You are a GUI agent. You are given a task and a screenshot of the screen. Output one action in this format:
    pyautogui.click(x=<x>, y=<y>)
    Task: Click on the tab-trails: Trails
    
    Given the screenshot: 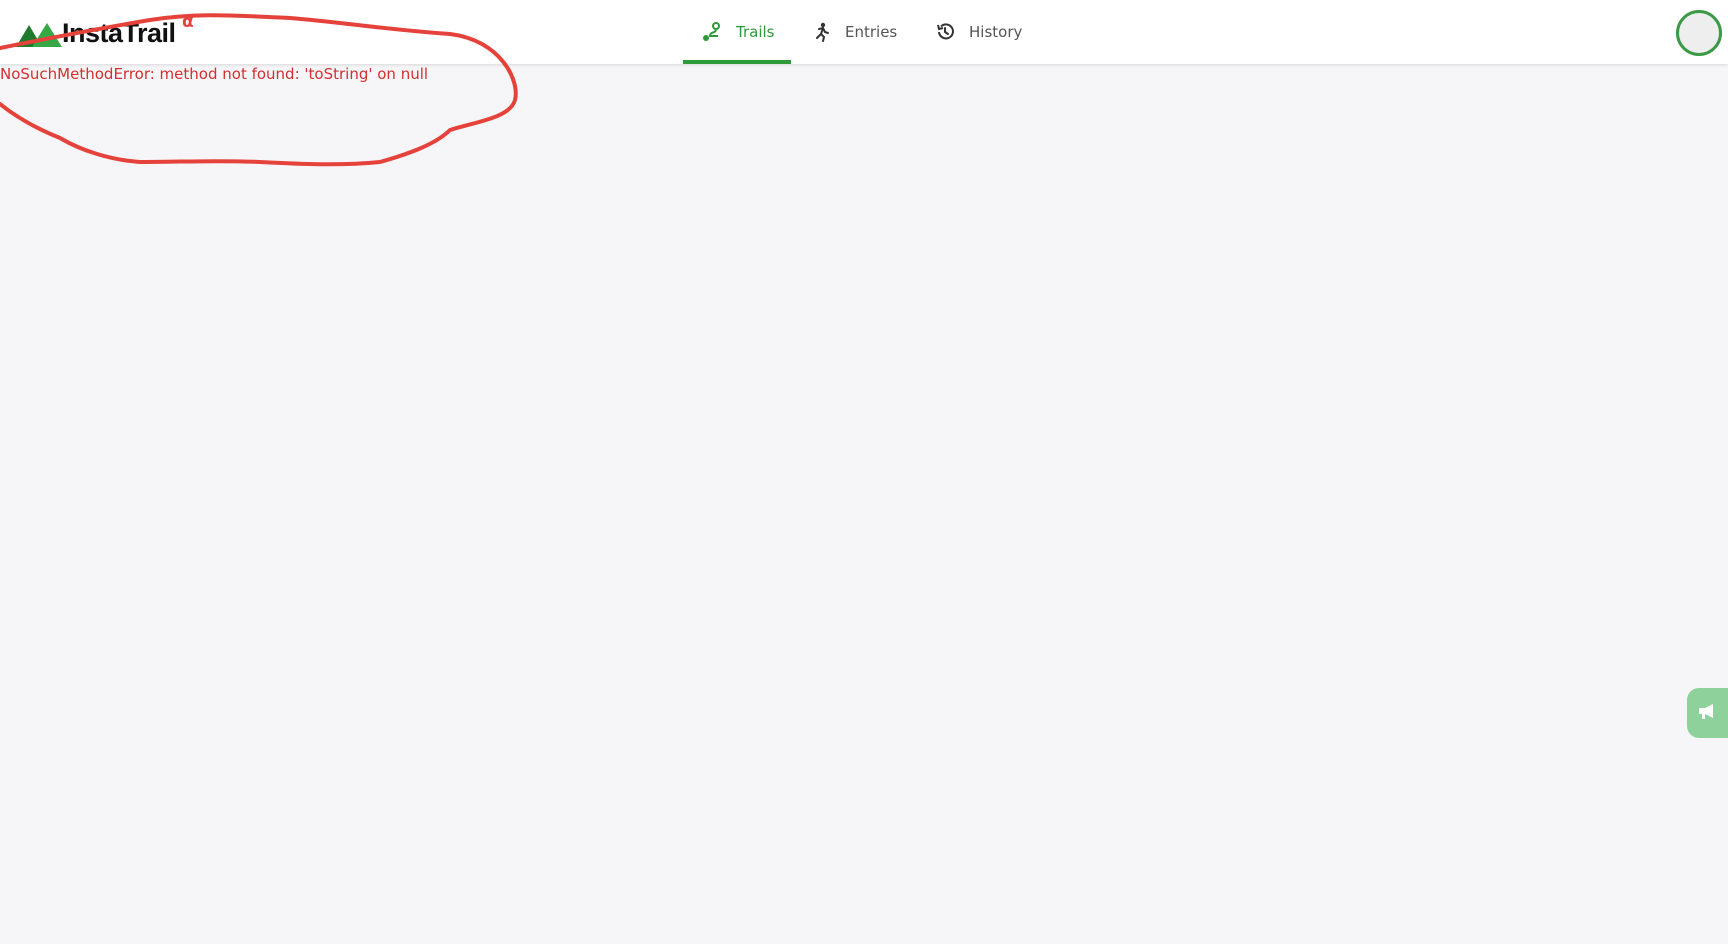 What is the action you would take?
    pyautogui.click(x=737, y=32)
    